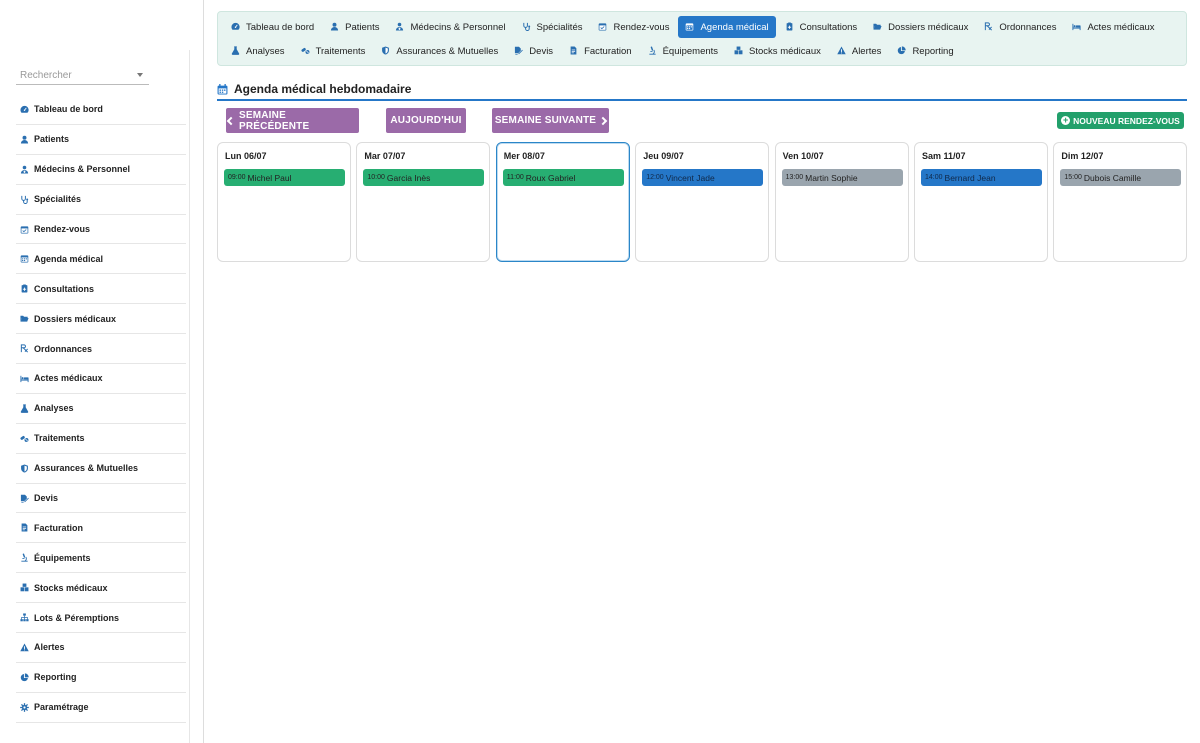  What do you see at coordinates (842, 177) in the screenshot?
I see `appointment-chip: 13:00 Martin Sophie` at bounding box center [842, 177].